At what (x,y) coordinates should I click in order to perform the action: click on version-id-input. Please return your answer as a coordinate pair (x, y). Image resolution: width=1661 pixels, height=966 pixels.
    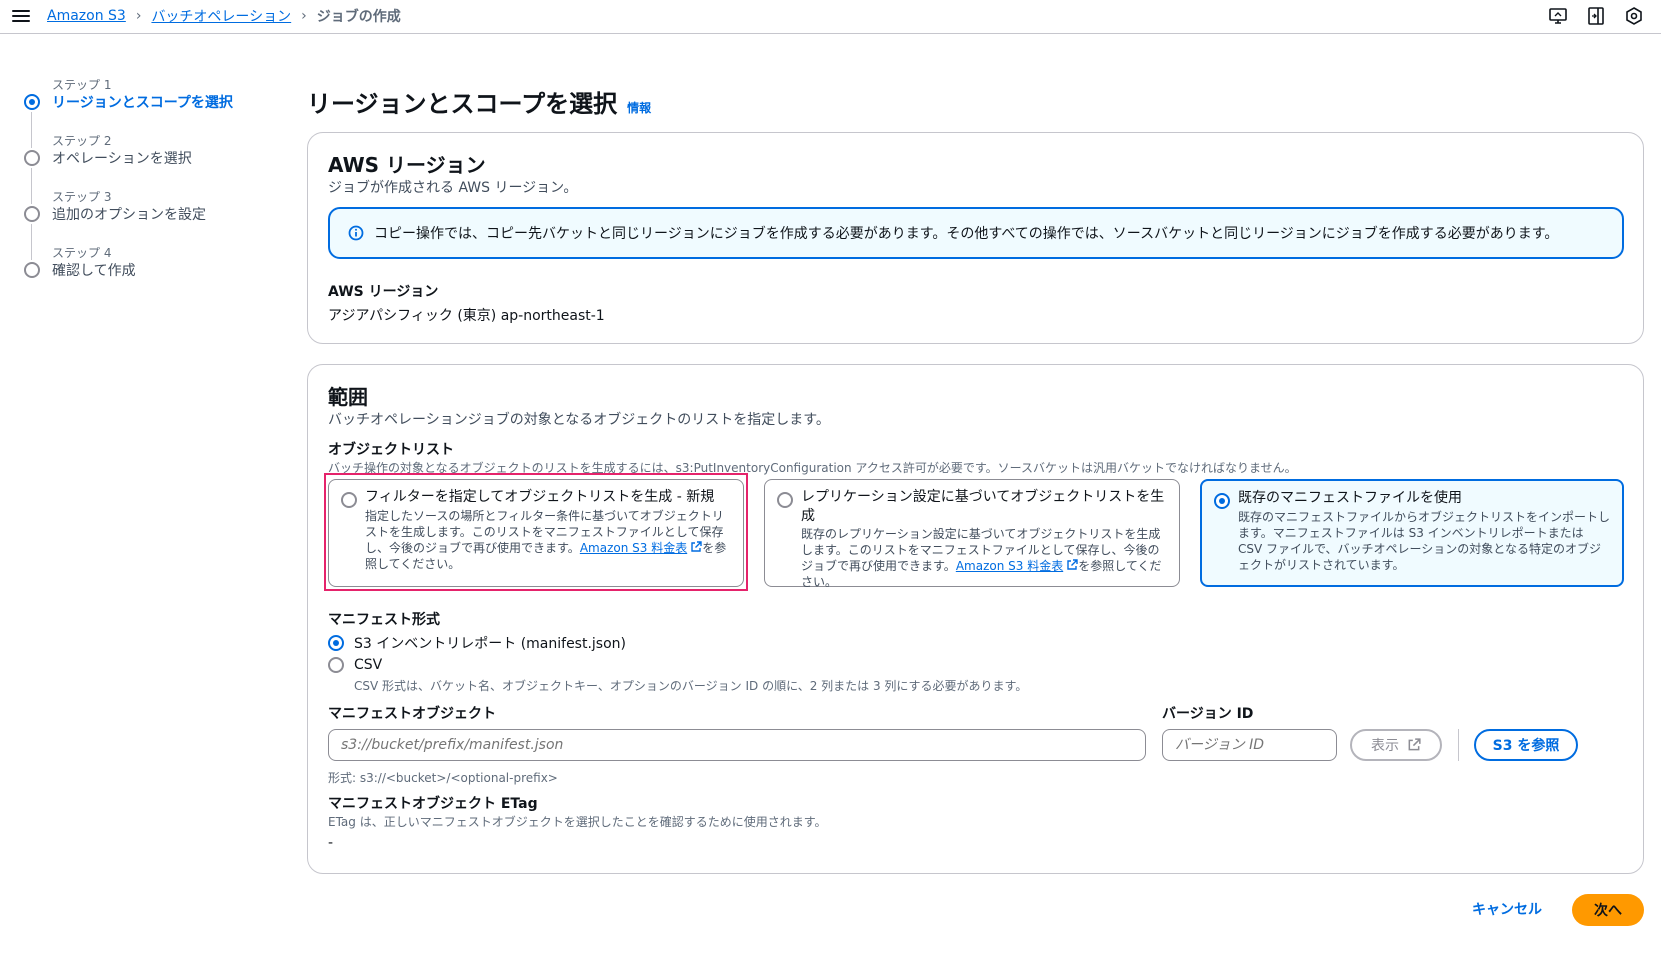
    Looking at the image, I should click on (1249, 745).